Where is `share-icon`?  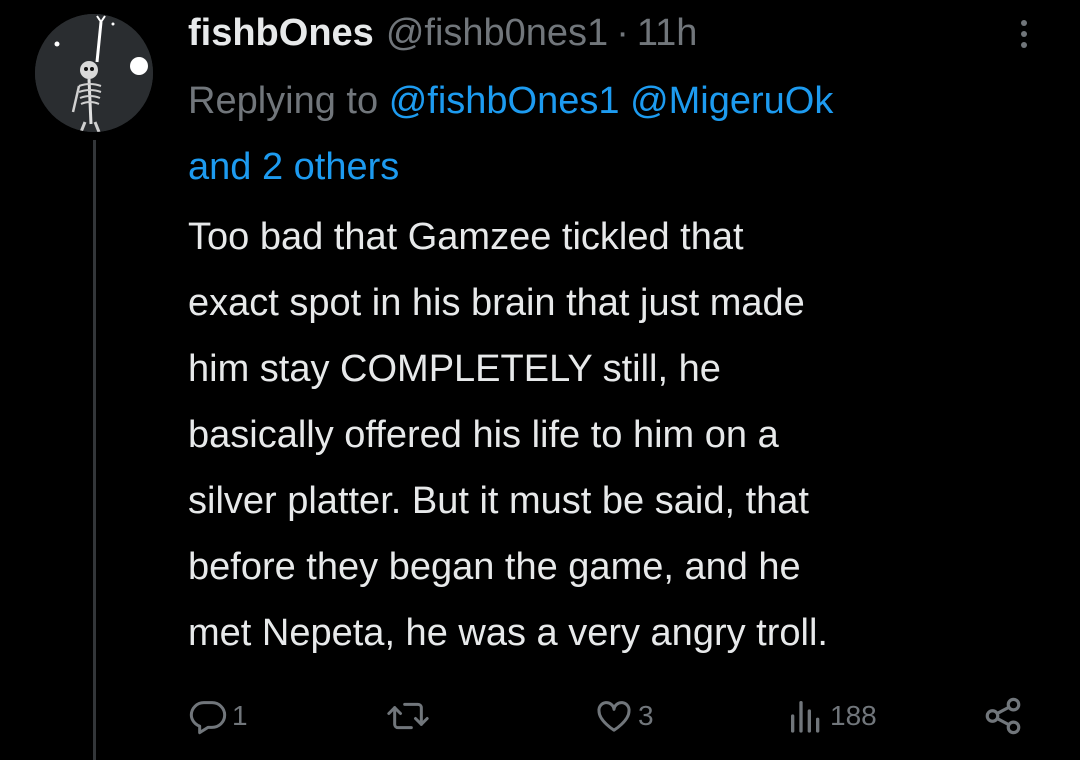 share-icon is located at coordinates (1003, 716).